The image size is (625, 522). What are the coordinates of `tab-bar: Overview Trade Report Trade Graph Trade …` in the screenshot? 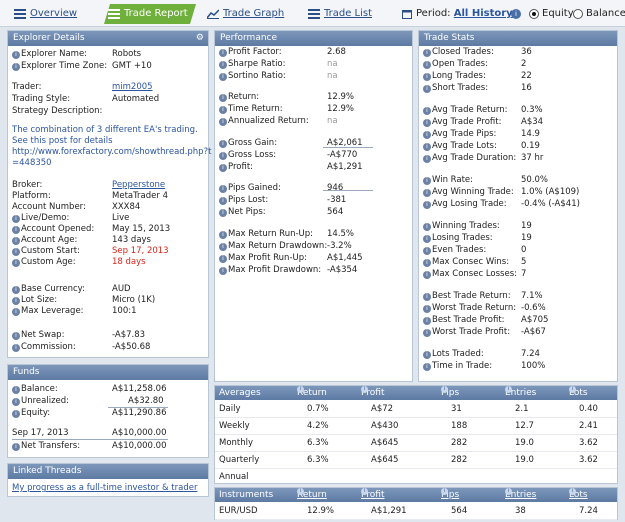 It's located at (312, 13).